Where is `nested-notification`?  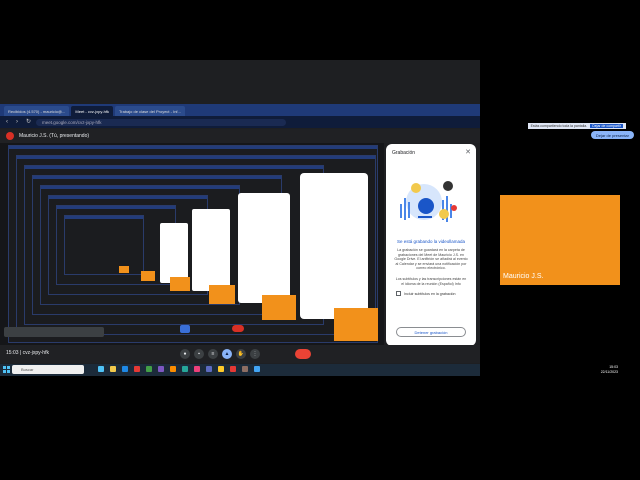
nested-notification is located at coordinates (54, 332).